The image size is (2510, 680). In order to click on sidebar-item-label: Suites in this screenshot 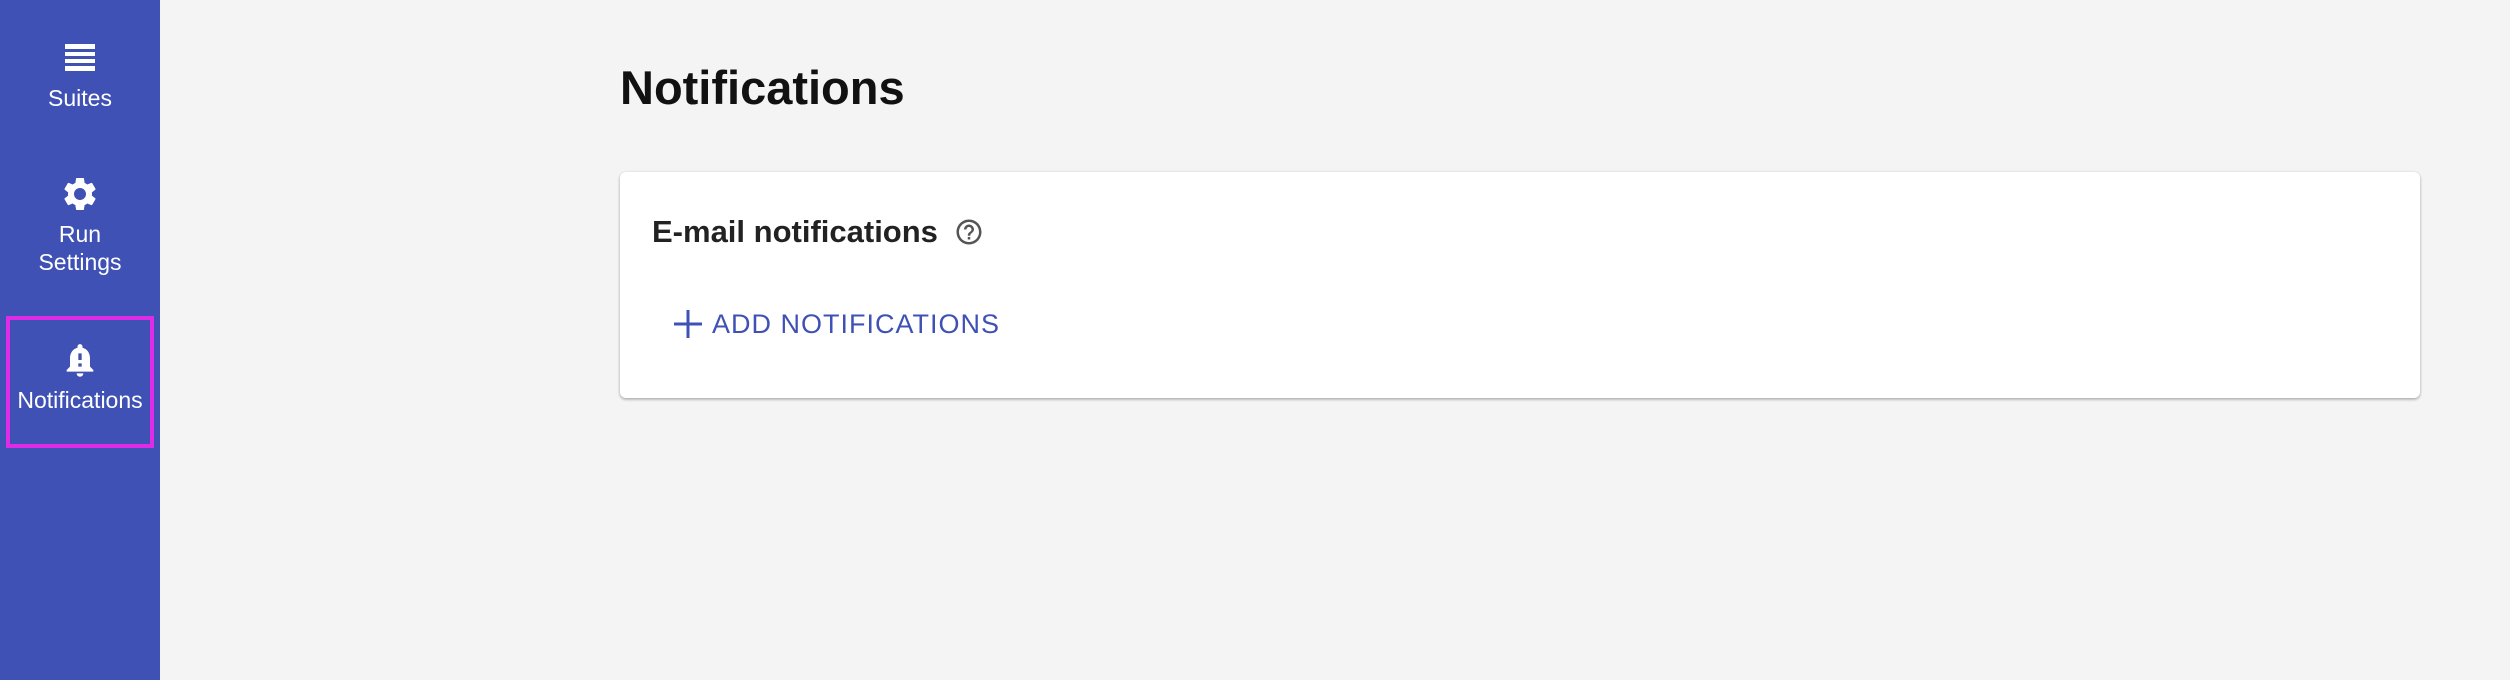, I will do `click(80, 98)`.